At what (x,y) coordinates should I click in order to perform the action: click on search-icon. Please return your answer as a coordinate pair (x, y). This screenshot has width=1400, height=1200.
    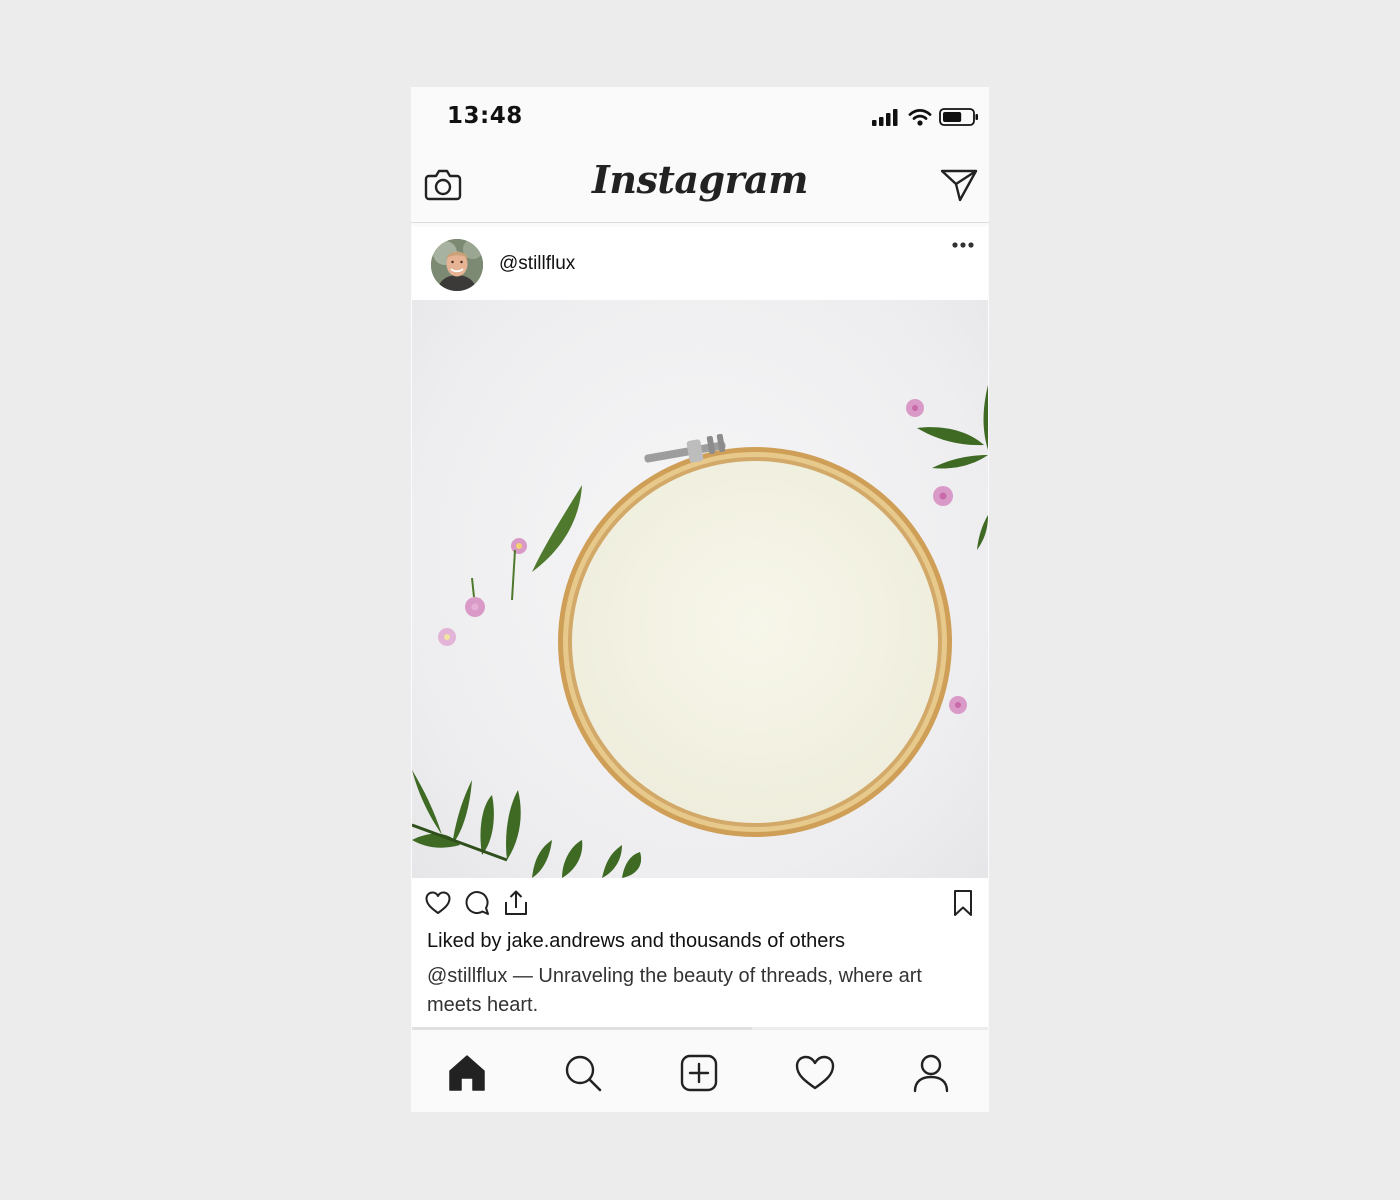
    Looking at the image, I should click on (583, 1073).